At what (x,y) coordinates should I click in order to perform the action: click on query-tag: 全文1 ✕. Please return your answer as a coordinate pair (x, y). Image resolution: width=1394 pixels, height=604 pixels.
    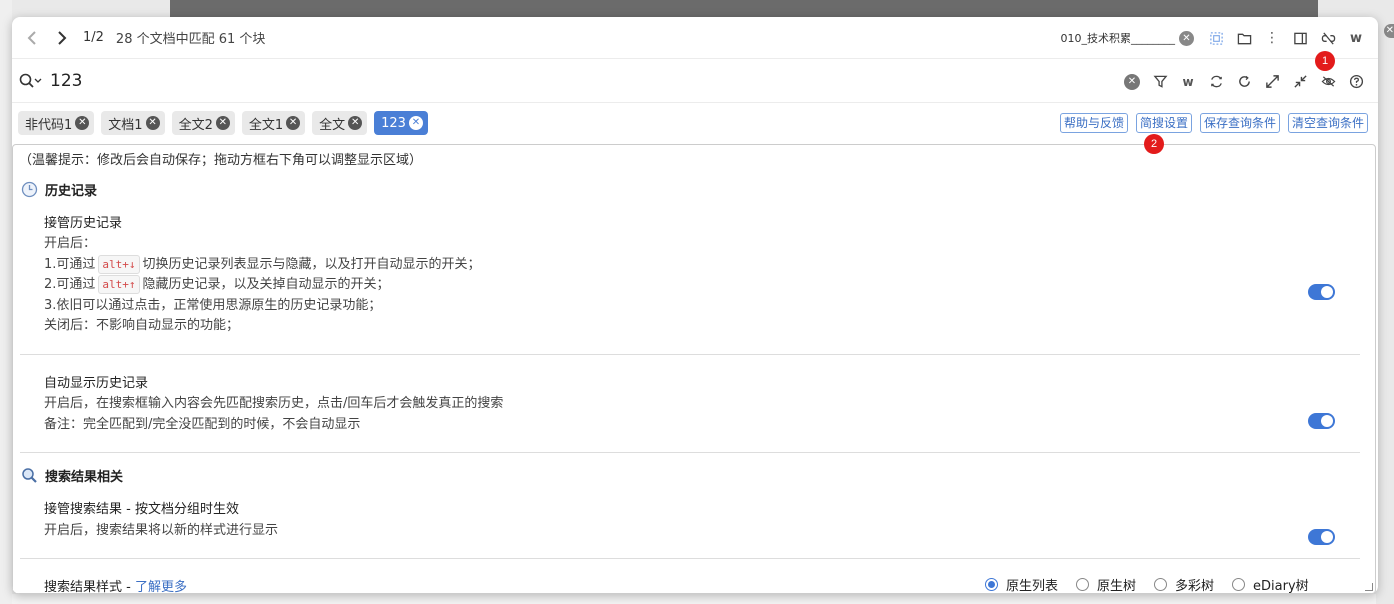
    Looking at the image, I should click on (273, 123).